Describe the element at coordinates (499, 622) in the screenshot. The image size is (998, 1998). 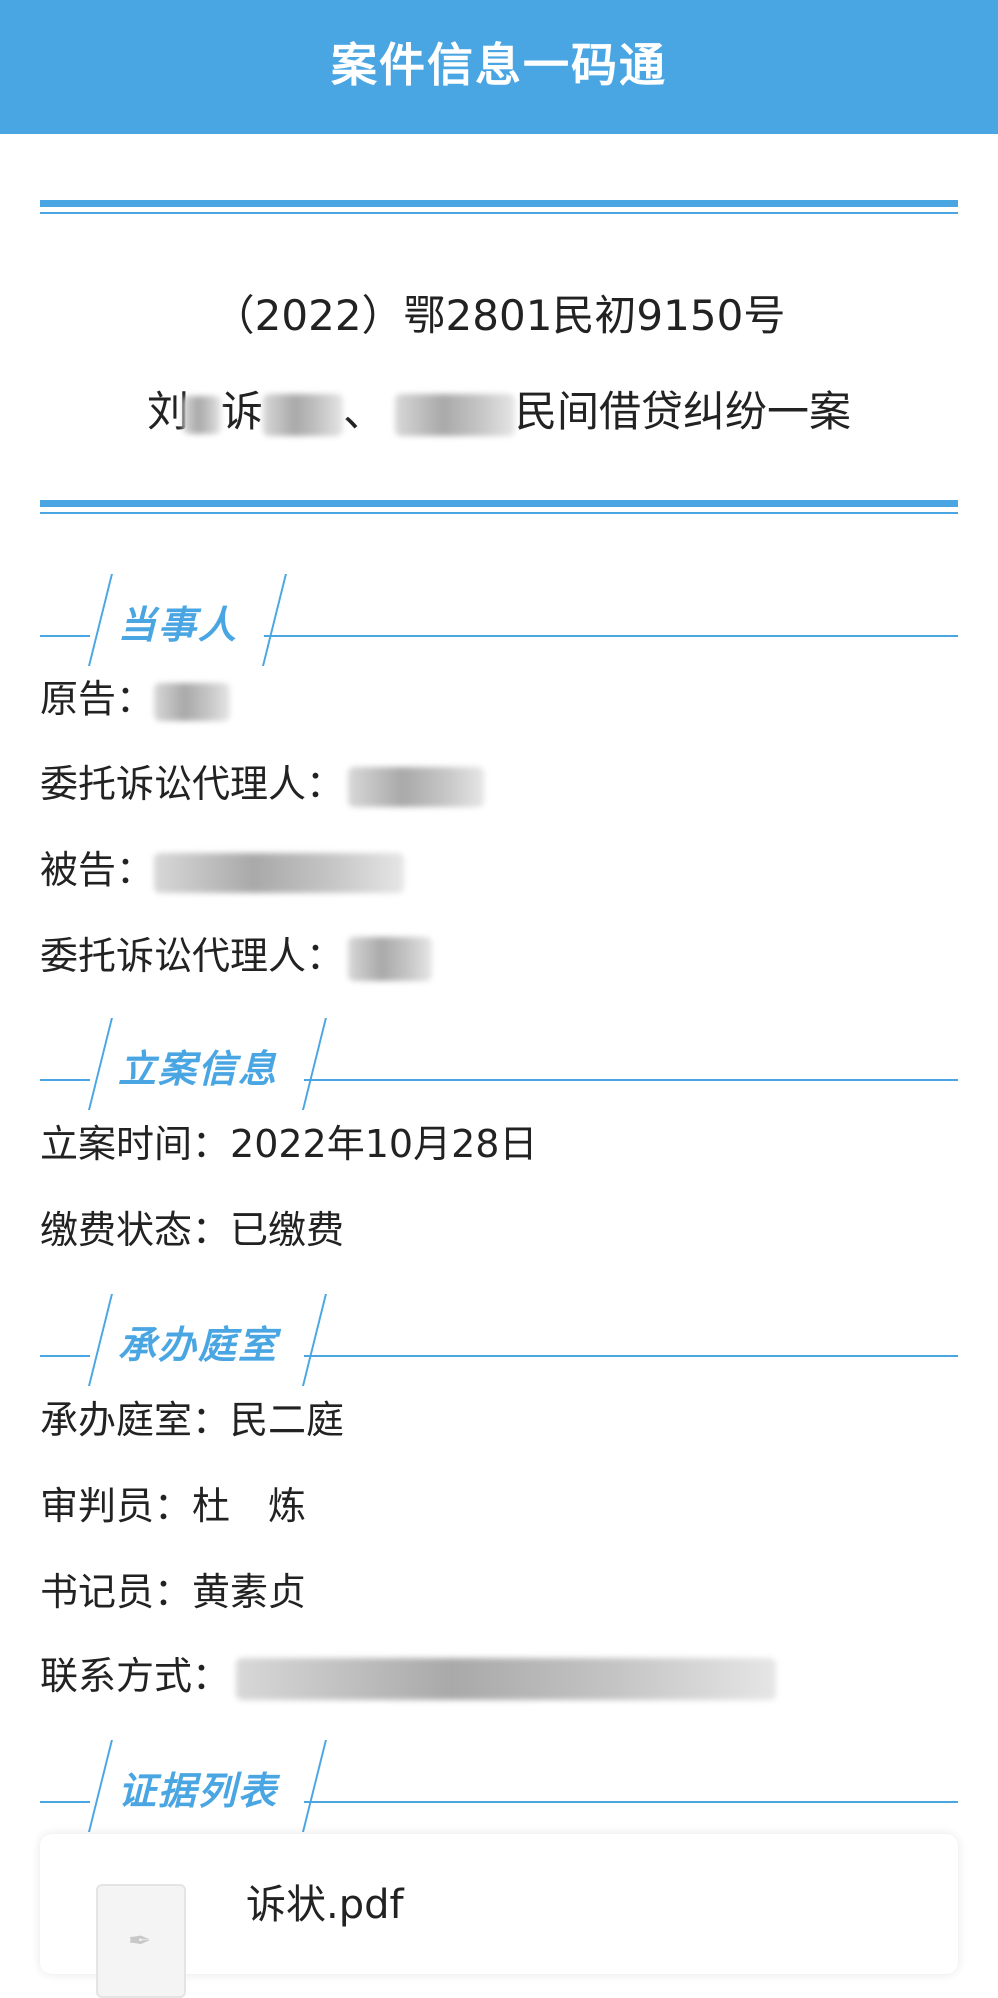
I see `section-header-parties: 当事人` at that location.